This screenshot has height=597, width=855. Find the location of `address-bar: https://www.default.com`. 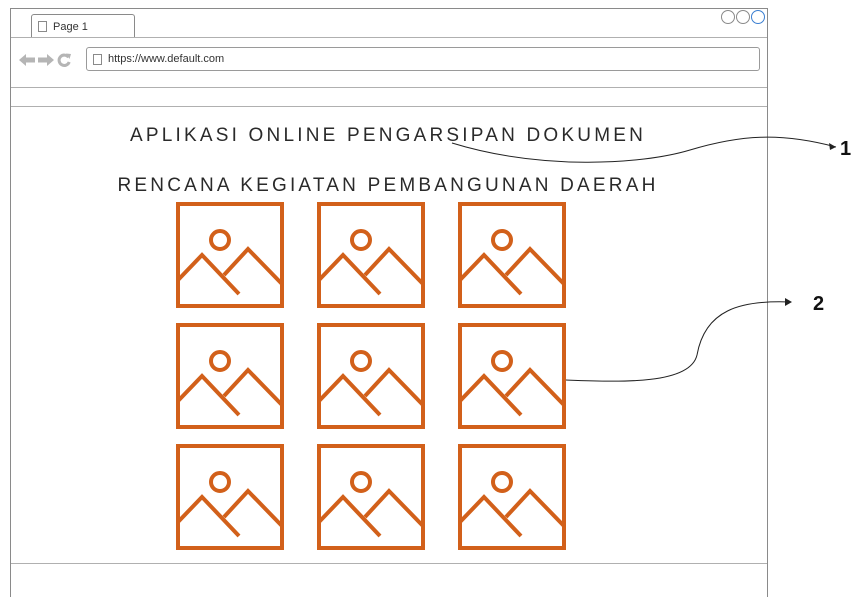

address-bar: https://www.default.com is located at coordinates (423, 59).